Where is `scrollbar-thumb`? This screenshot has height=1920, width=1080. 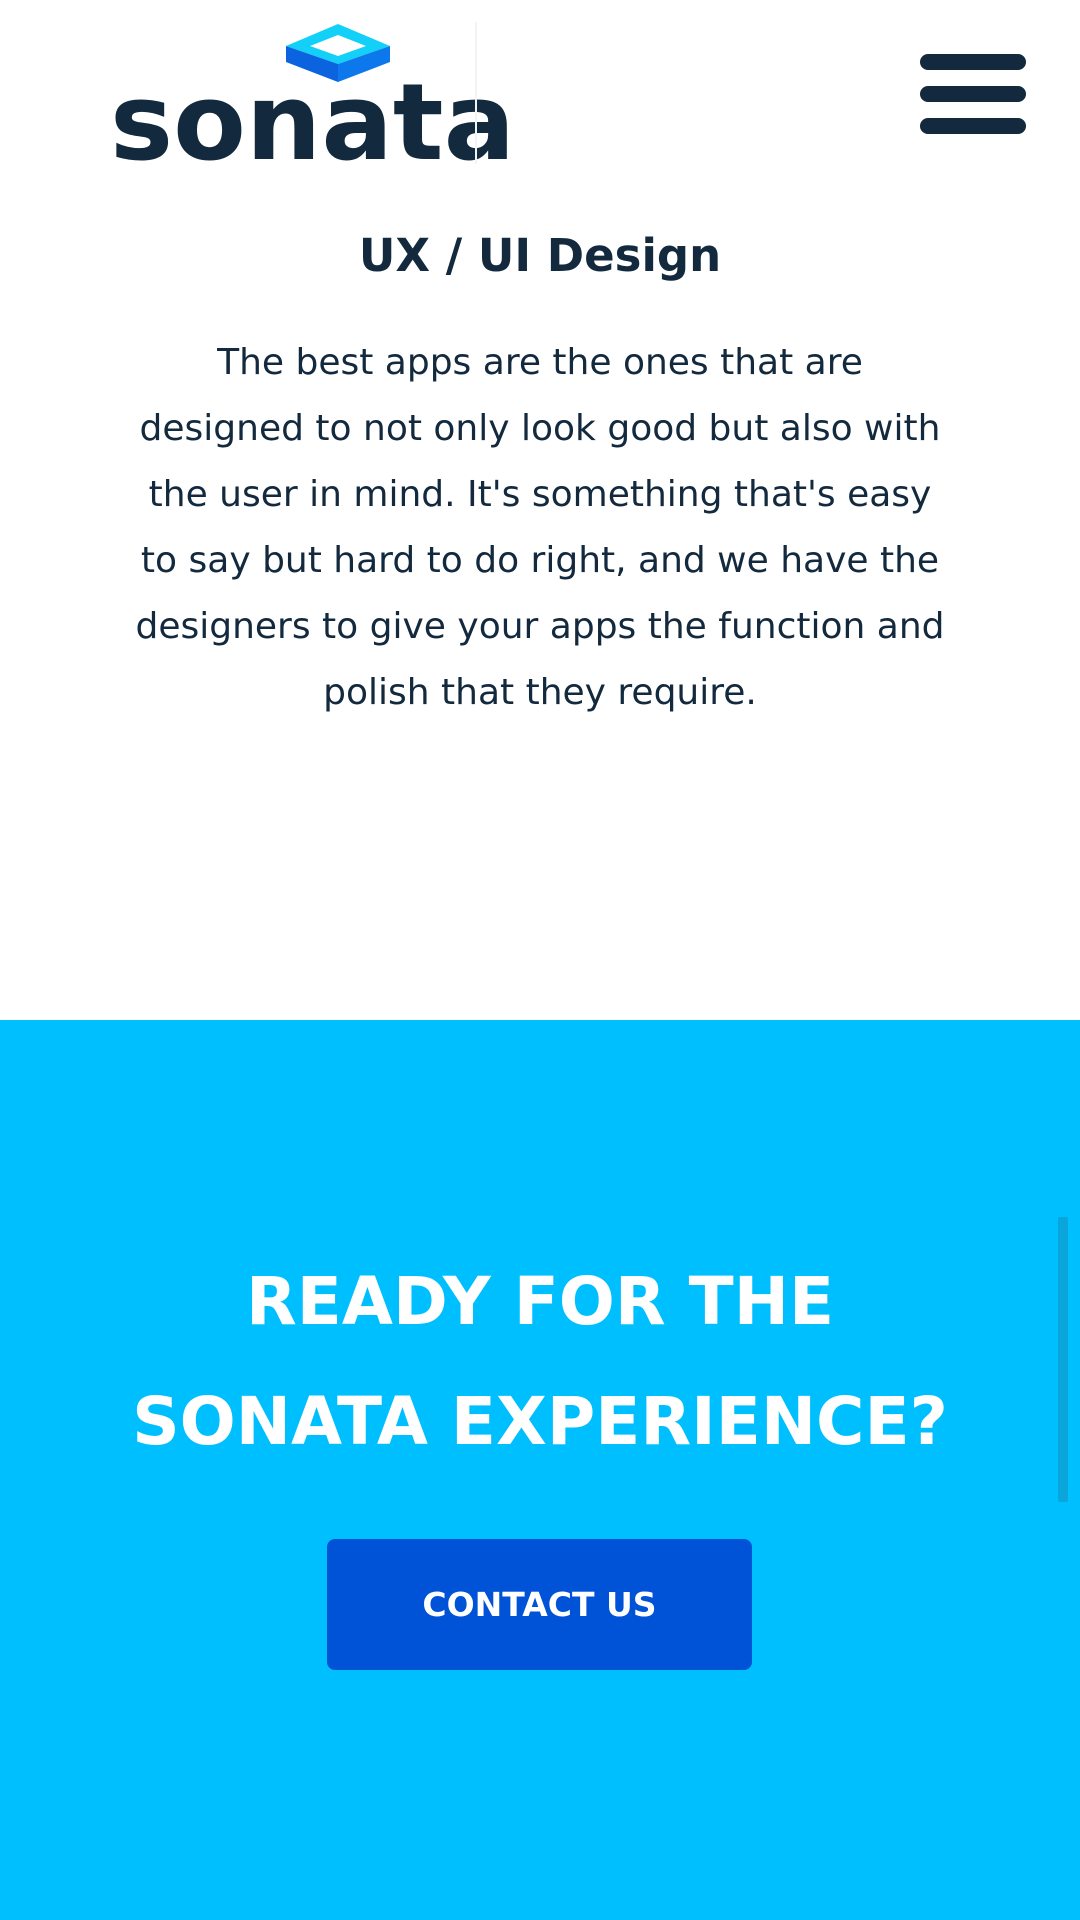 scrollbar-thumb is located at coordinates (1063, 1359).